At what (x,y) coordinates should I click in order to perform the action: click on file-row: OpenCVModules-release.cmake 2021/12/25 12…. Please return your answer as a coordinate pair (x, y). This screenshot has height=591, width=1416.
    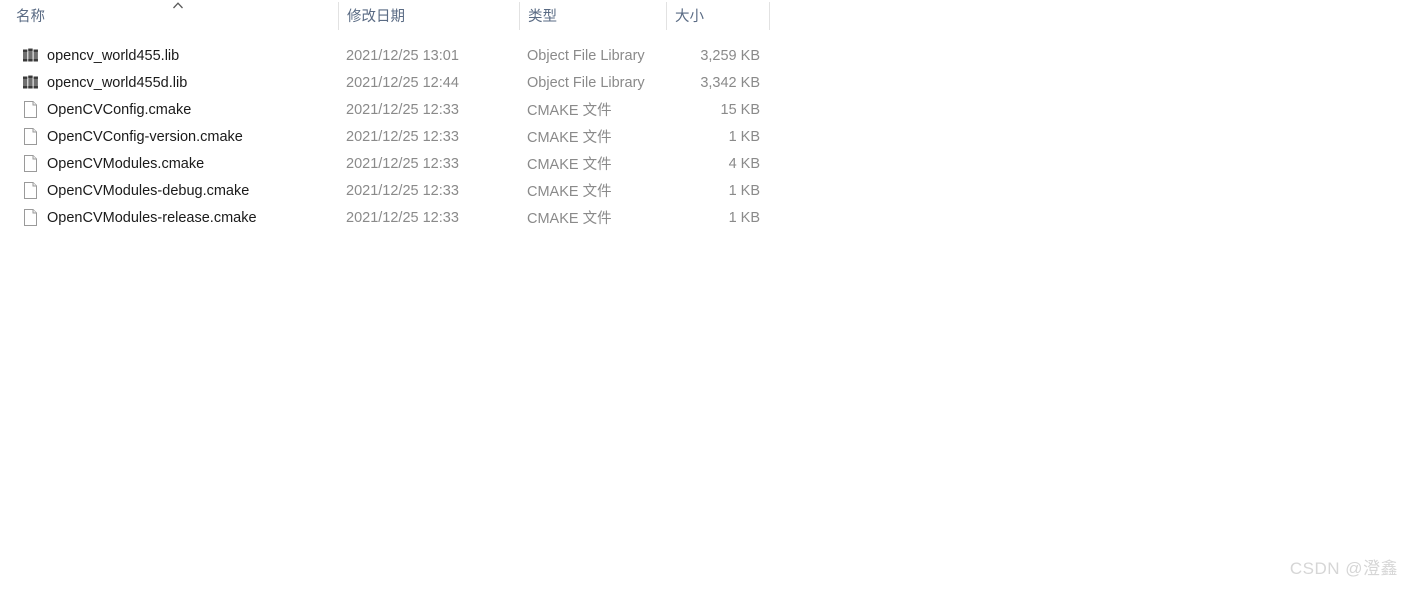
    Looking at the image, I should click on (708, 217).